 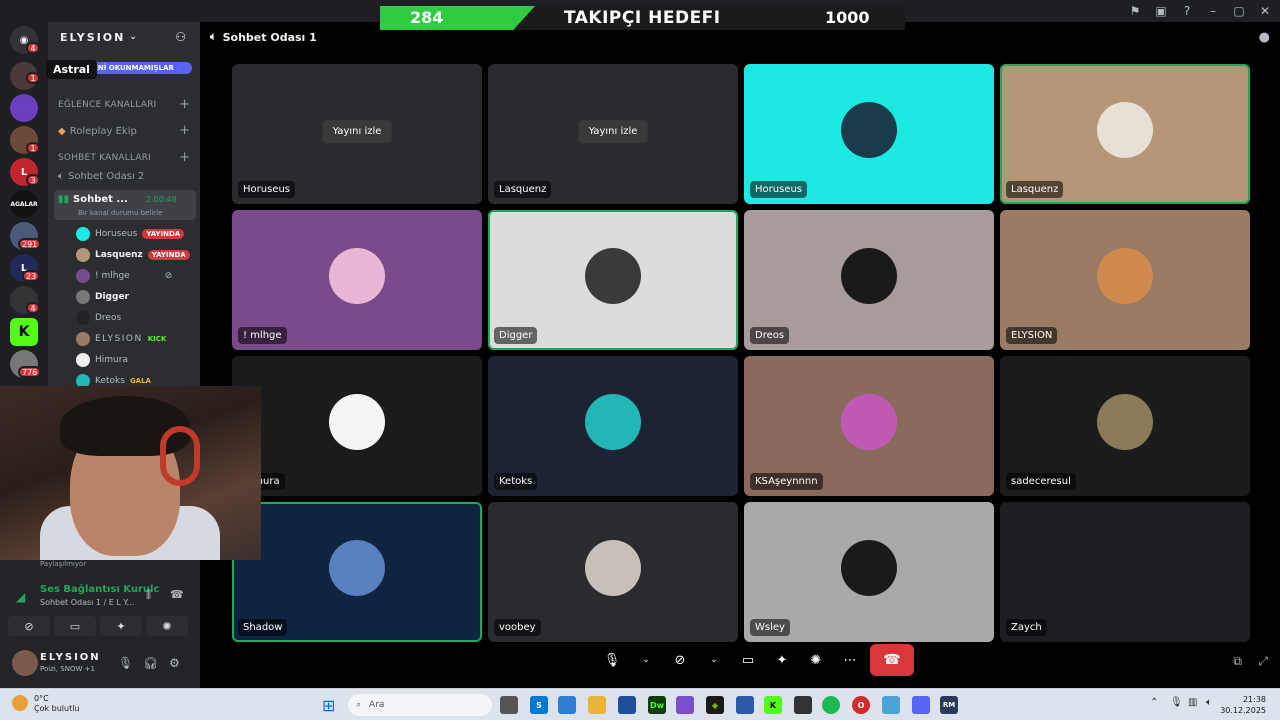 What do you see at coordinates (167, 626) in the screenshot?
I see `soundboard-button: ✺` at bounding box center [167, 626].